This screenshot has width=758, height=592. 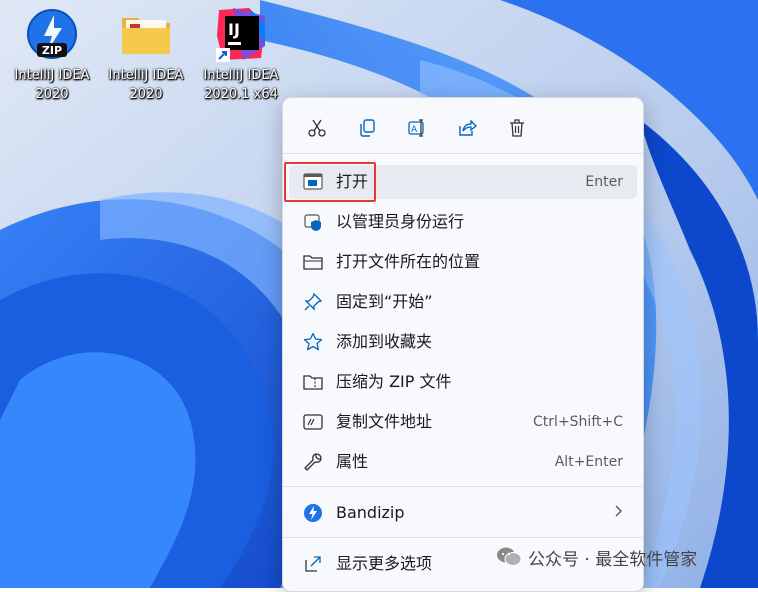 I want to click on menu-item-add-to-favorites: 添加到收藏夹, so click(x=463, y=342).